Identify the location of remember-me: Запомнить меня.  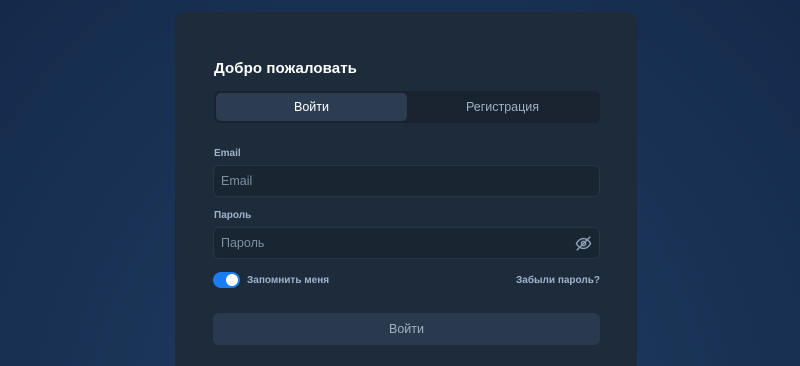
(271, 280).